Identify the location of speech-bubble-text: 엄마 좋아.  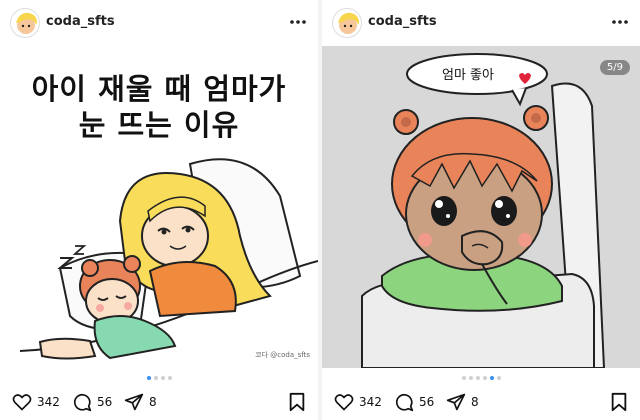
(468, 75).